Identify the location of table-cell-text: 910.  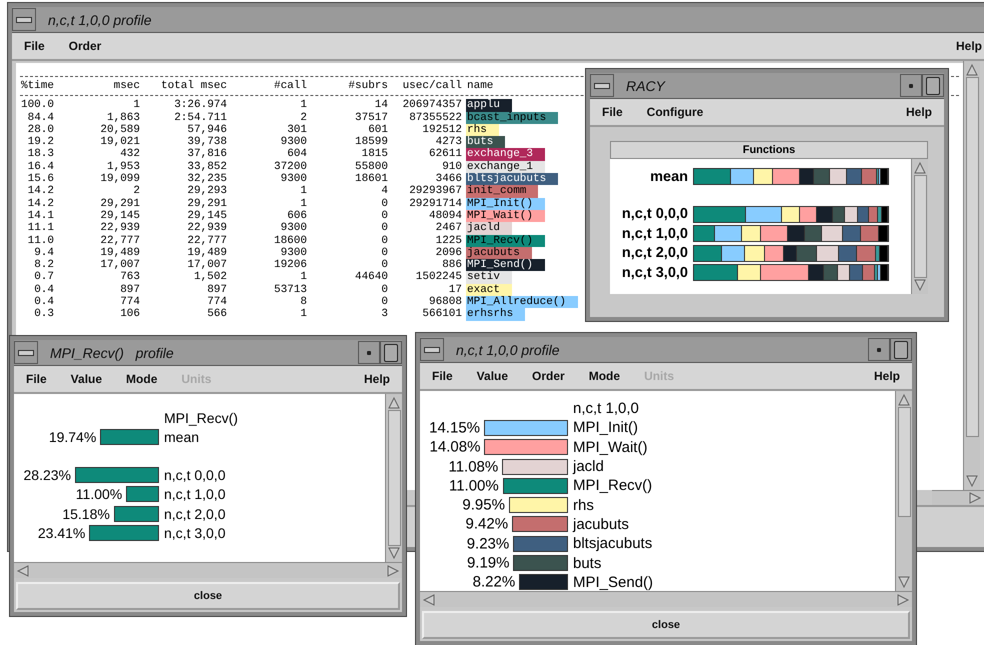
(451, 167).